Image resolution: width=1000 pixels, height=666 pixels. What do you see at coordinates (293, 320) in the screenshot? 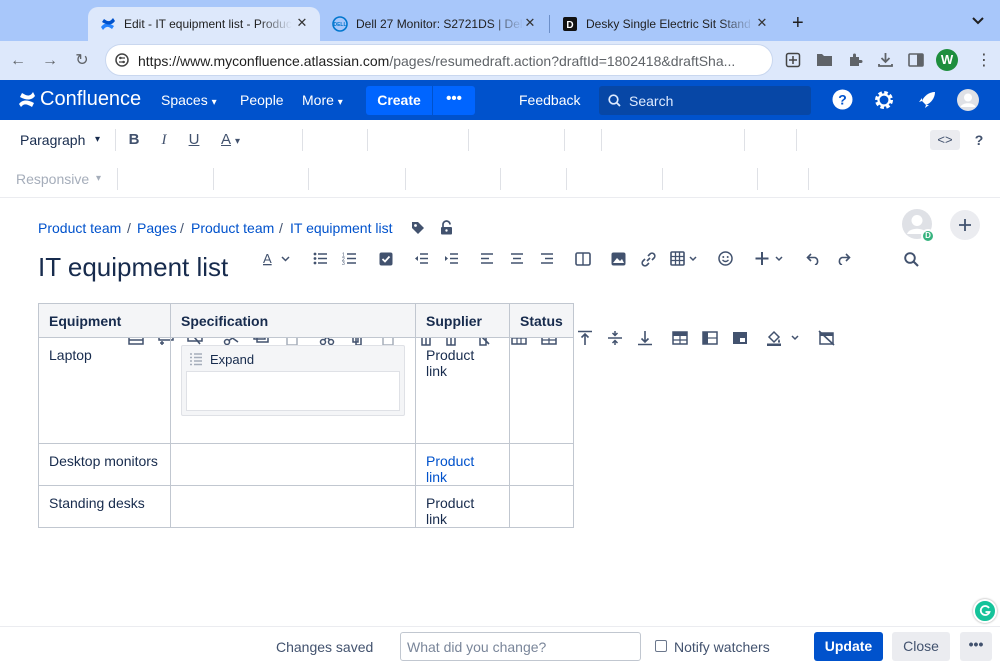
I see `table-header-cell: Specification` at bounding box center [293, 320].